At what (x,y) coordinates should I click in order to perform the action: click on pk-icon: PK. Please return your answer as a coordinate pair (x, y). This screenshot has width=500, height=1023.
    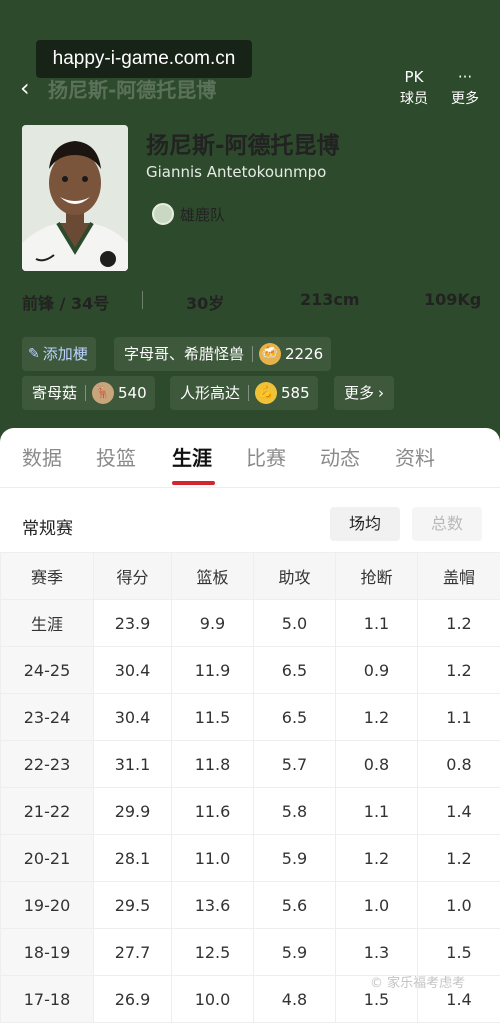
    Looking at the image, I should click on (414, 77).